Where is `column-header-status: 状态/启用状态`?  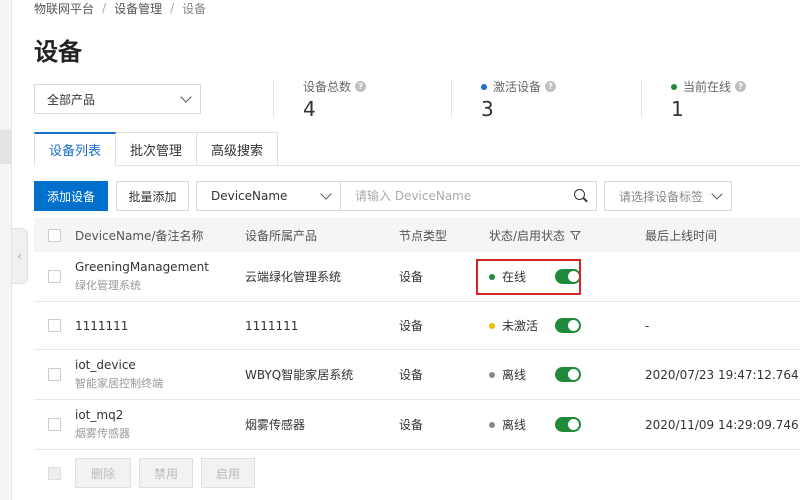
column-header-status: 状态/启用状态 is located at coordinates (527, 235).